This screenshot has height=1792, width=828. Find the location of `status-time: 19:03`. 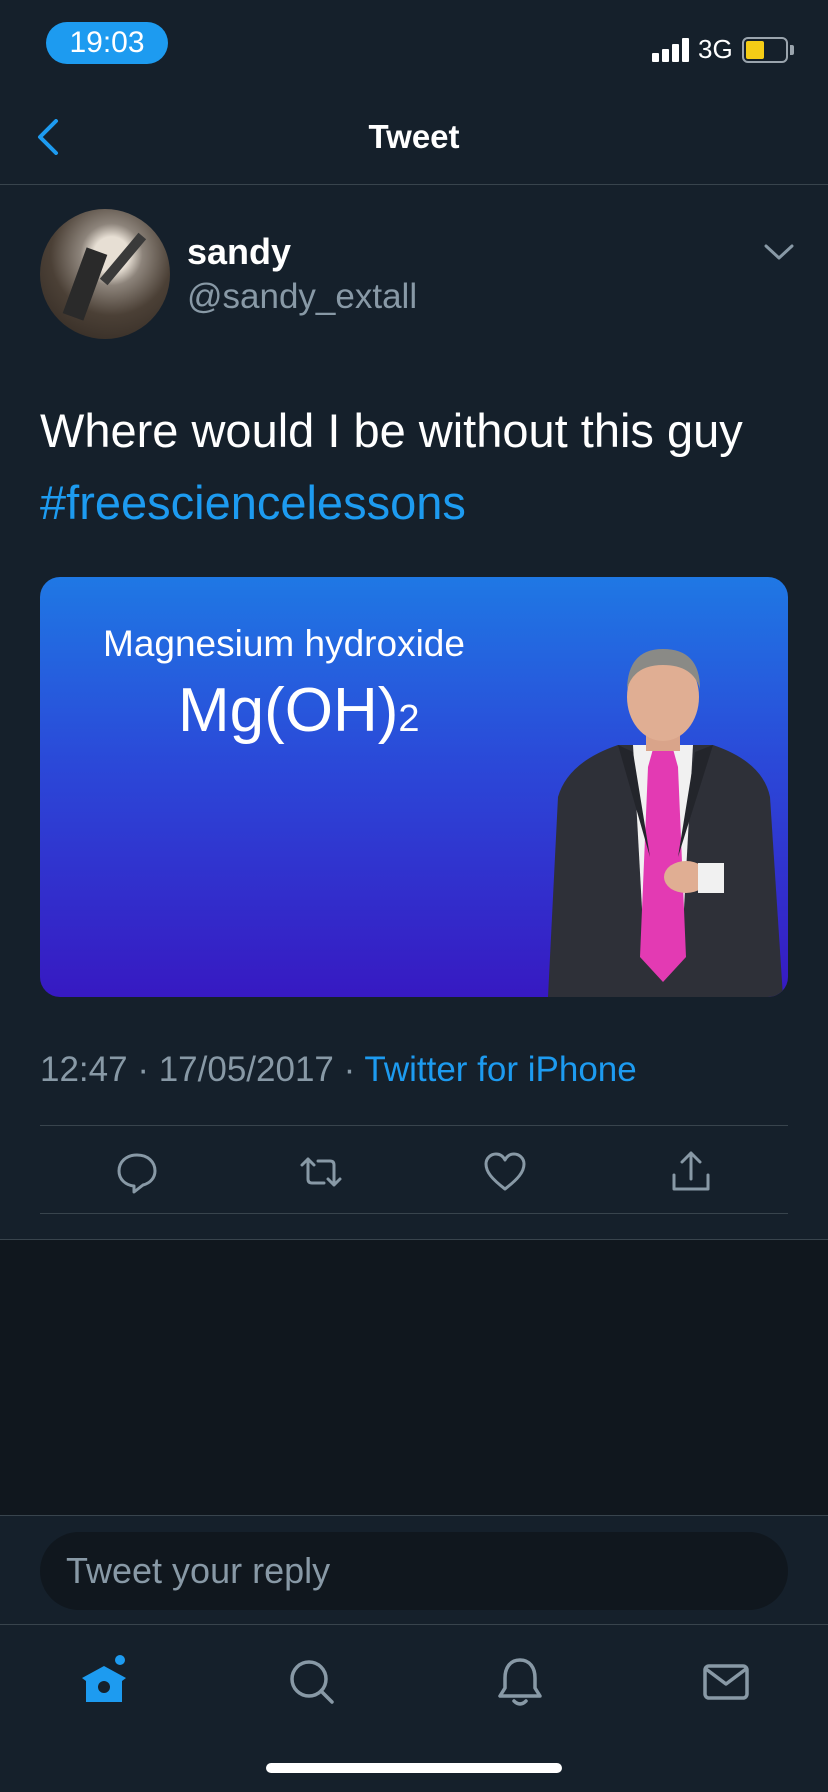

status-time: 19:03 is located at coordinates (107, 43).